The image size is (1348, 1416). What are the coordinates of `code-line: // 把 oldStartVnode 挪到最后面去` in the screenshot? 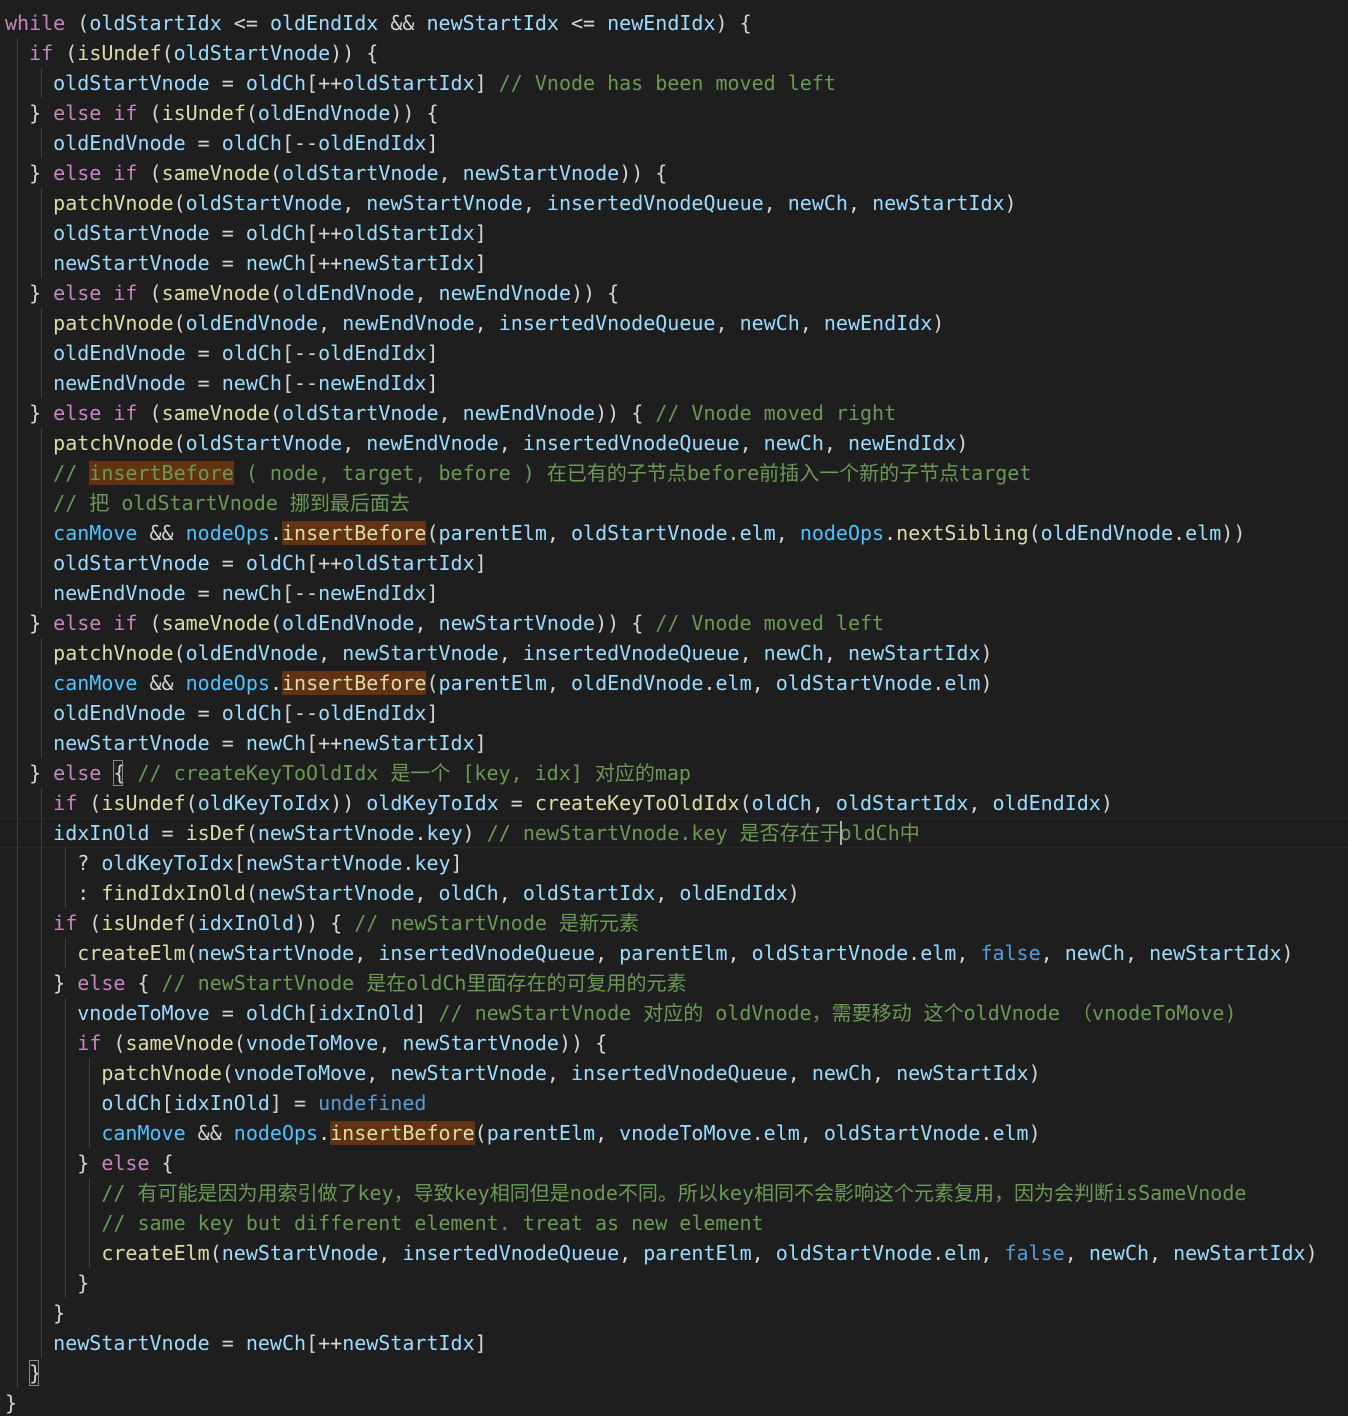 It's located at (207, 503).